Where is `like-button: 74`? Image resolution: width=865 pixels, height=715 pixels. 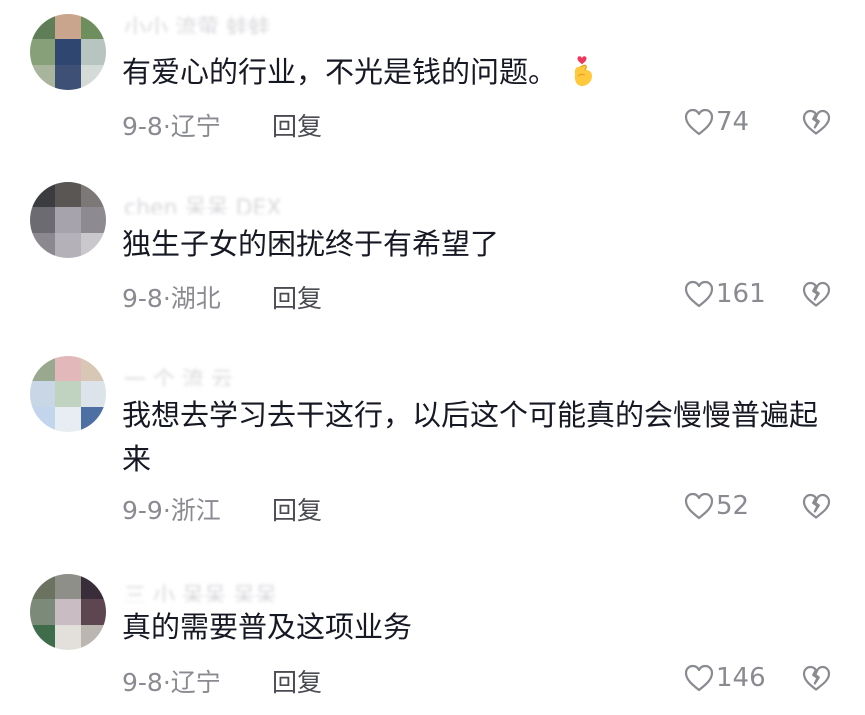 like-button: 74 is located at coordinates (716, 122).